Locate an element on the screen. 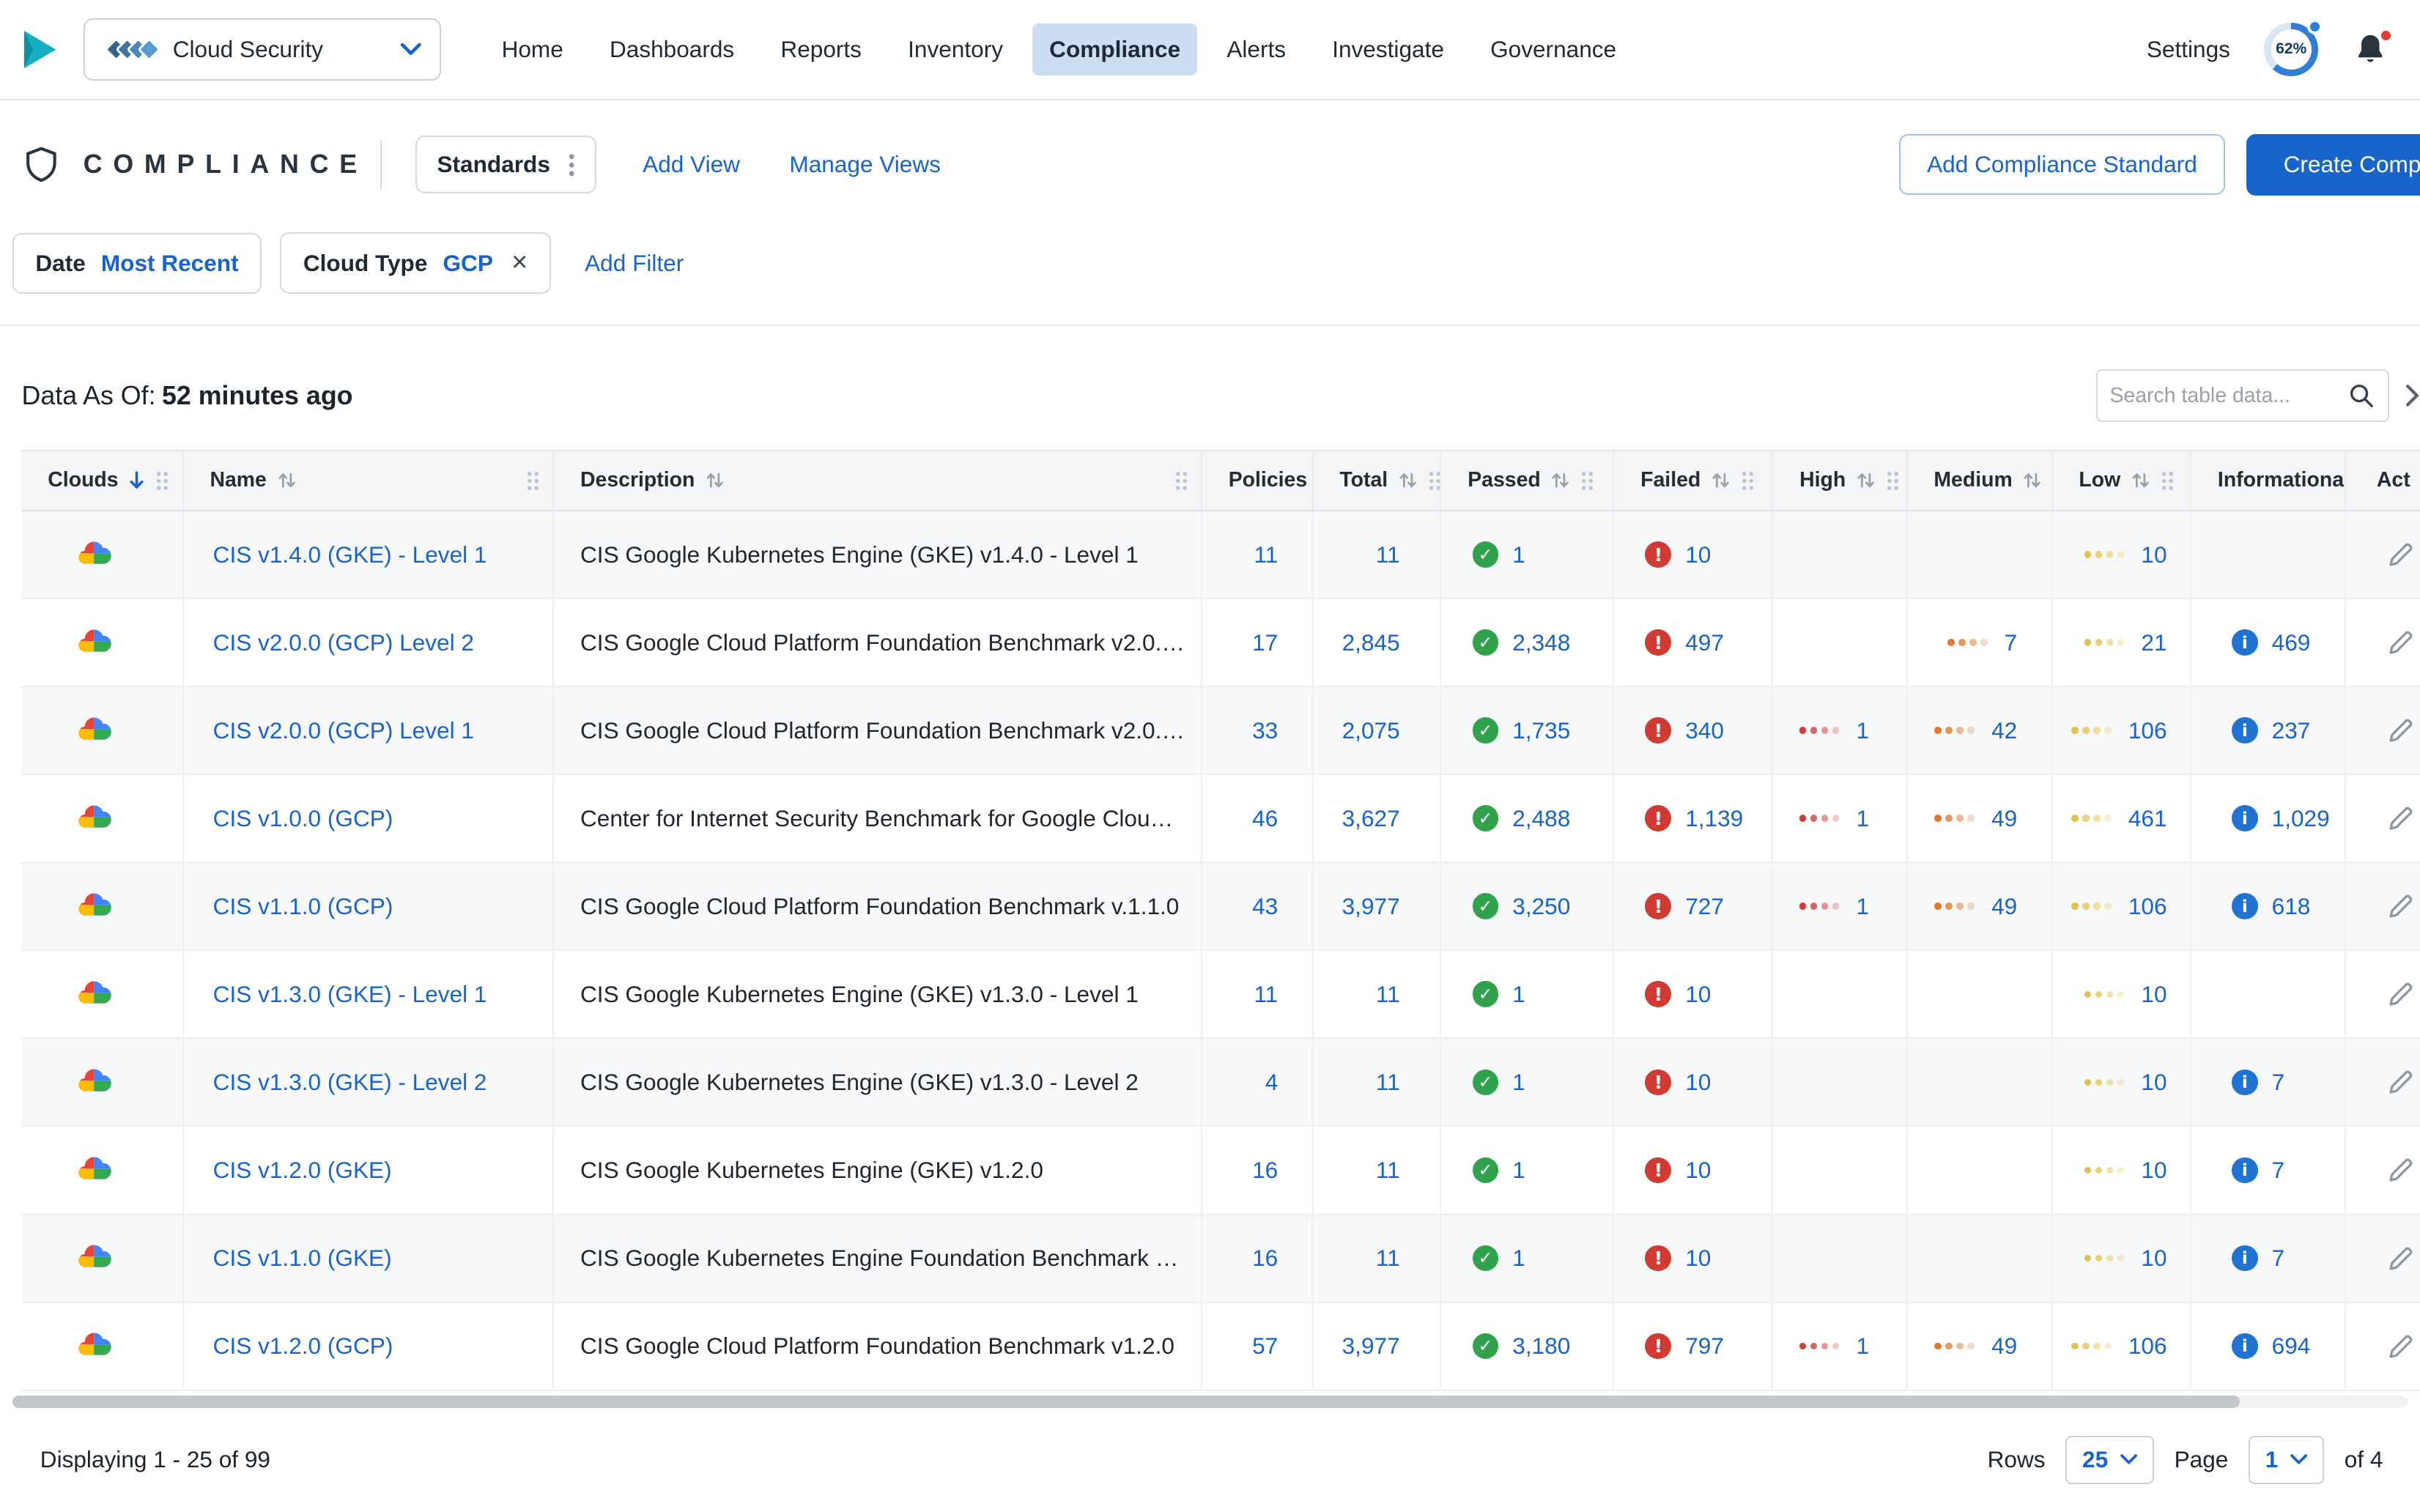 The width and height of the screenshot is (2420, 1512). policies-count-link: 46 is located at coordinates (1265, 818).